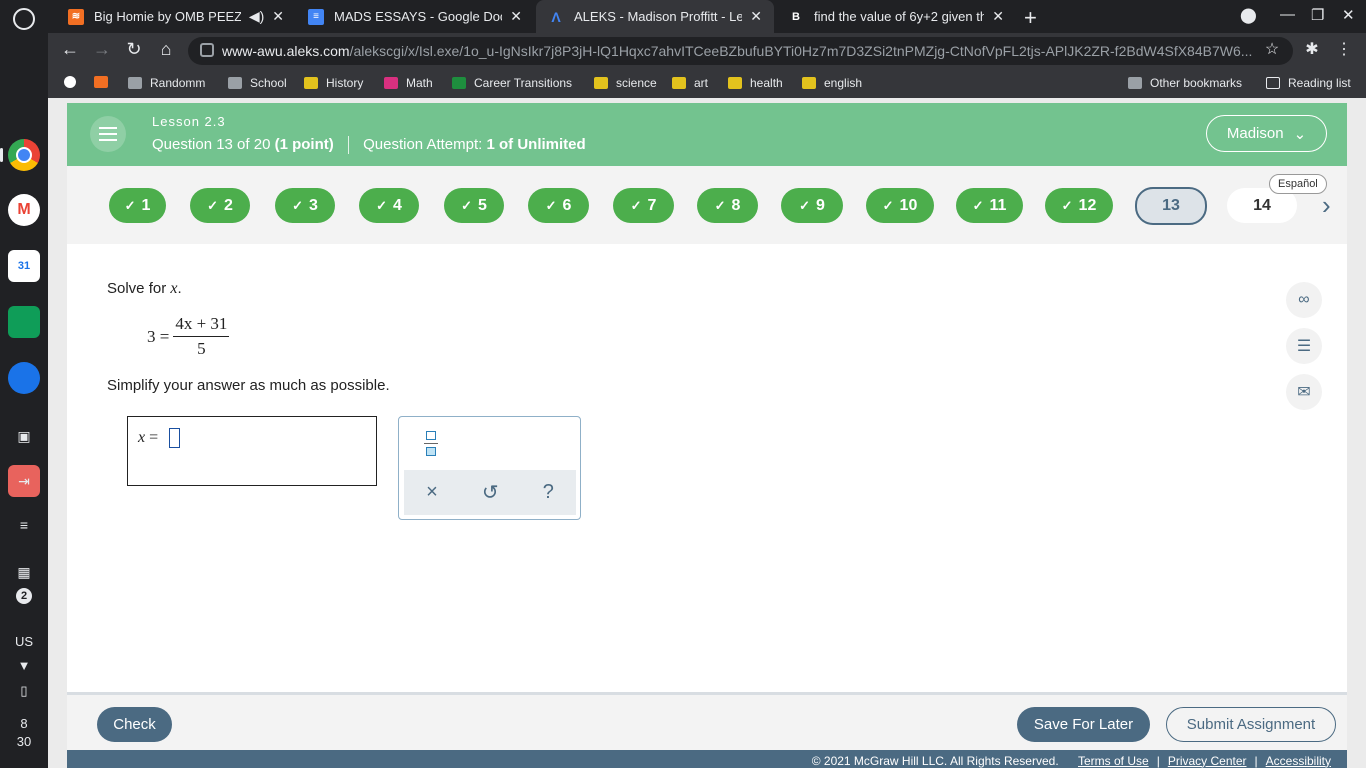 This screenshot has height=768, width=1366. I want to click on submit-assignment-button: Submit Assignment, so click(1251, 724).